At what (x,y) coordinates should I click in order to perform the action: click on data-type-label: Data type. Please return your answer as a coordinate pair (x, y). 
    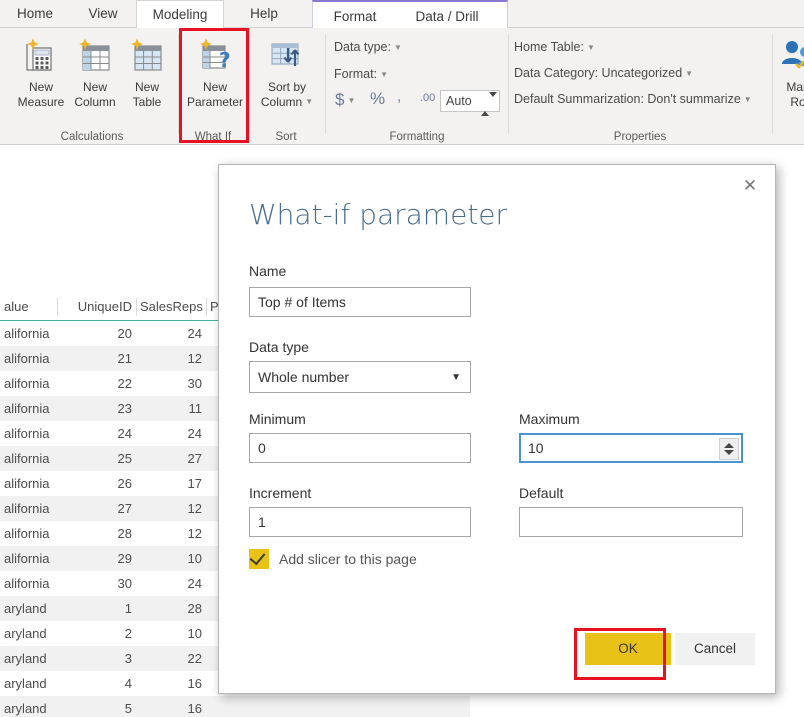
    Looking at the image, I should click on (279, 347).